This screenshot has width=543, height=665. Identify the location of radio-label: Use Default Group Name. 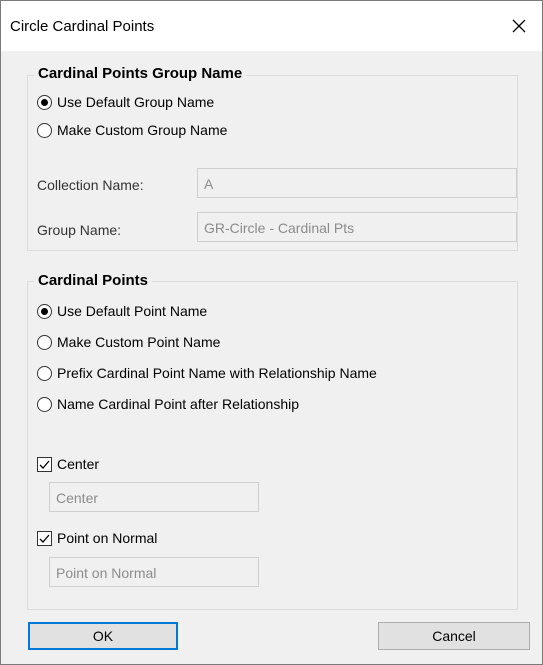
(136, 102).